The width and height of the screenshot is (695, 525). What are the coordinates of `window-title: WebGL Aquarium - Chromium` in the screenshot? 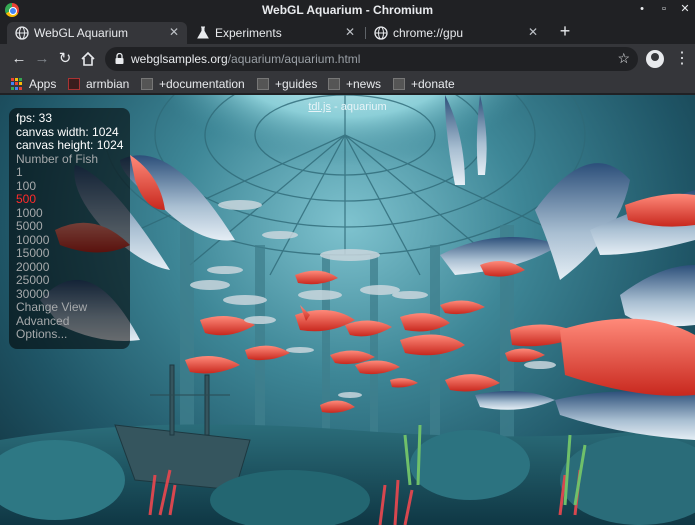 It's located at (347, 10).